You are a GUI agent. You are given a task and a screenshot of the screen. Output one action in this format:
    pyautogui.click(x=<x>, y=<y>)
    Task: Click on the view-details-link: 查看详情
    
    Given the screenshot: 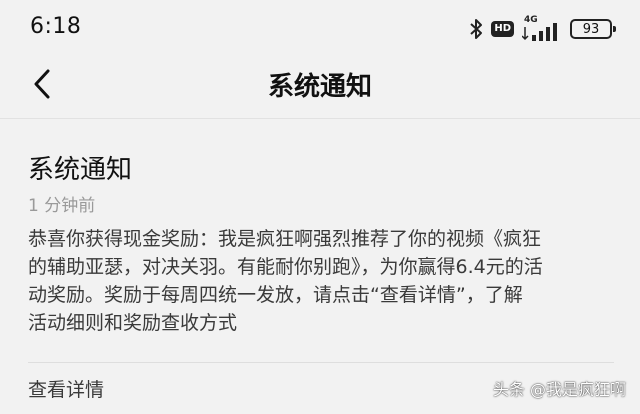 What is the action you would take?
    pyautogui.click(x=66, y=388)
    